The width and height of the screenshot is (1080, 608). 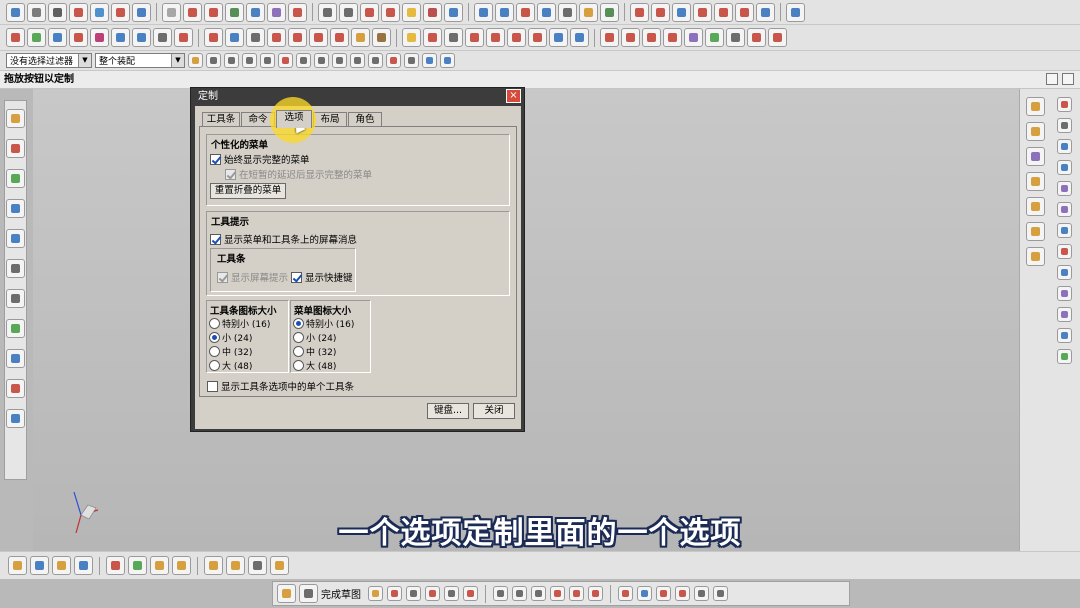 What do you see at coordinates (260, 159) in the screenshot?
I see `always-full-menu-checkbox: 始终显示完整的菜单` at bounding box center [260, 159].